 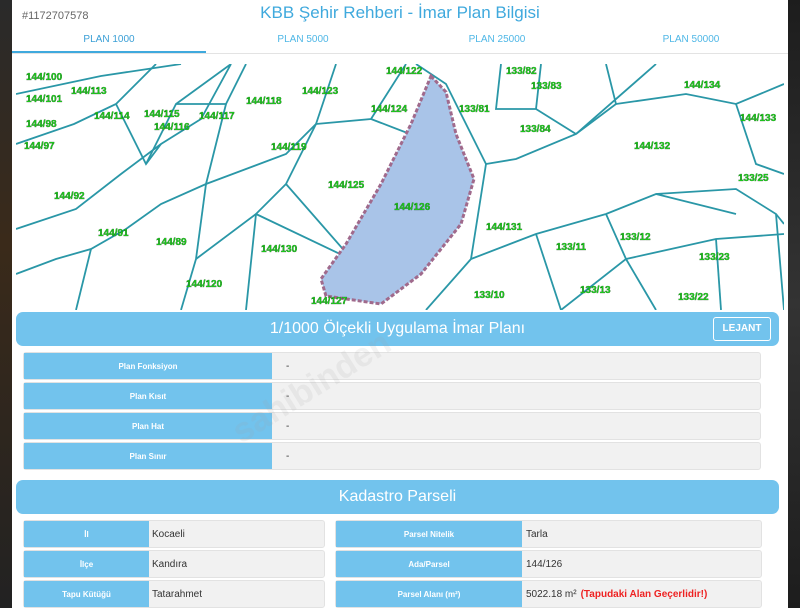 I want to click on parcel-number-label: 144/130, so click(x=279, y=249).